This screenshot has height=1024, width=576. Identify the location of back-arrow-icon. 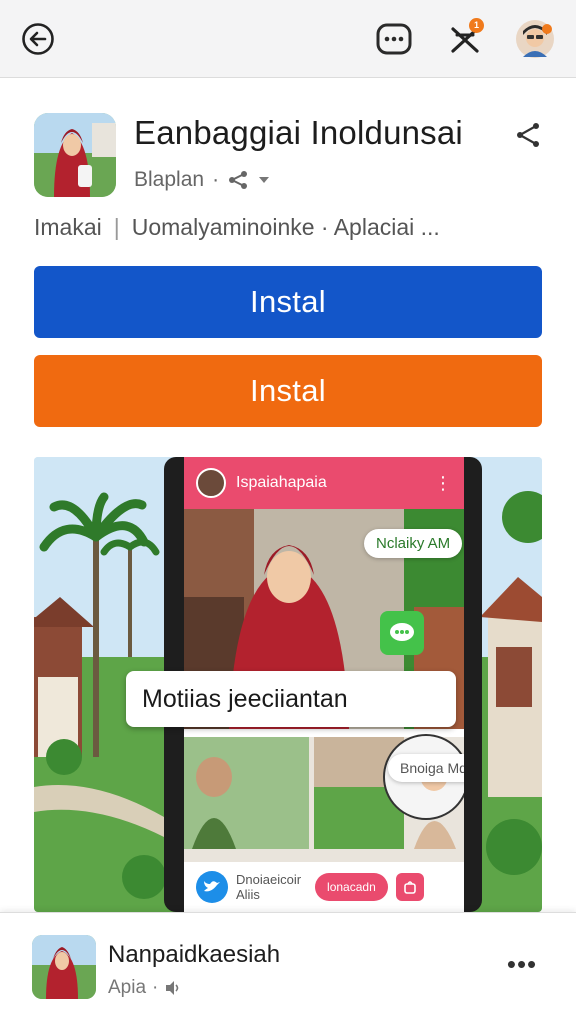
(38, 39).